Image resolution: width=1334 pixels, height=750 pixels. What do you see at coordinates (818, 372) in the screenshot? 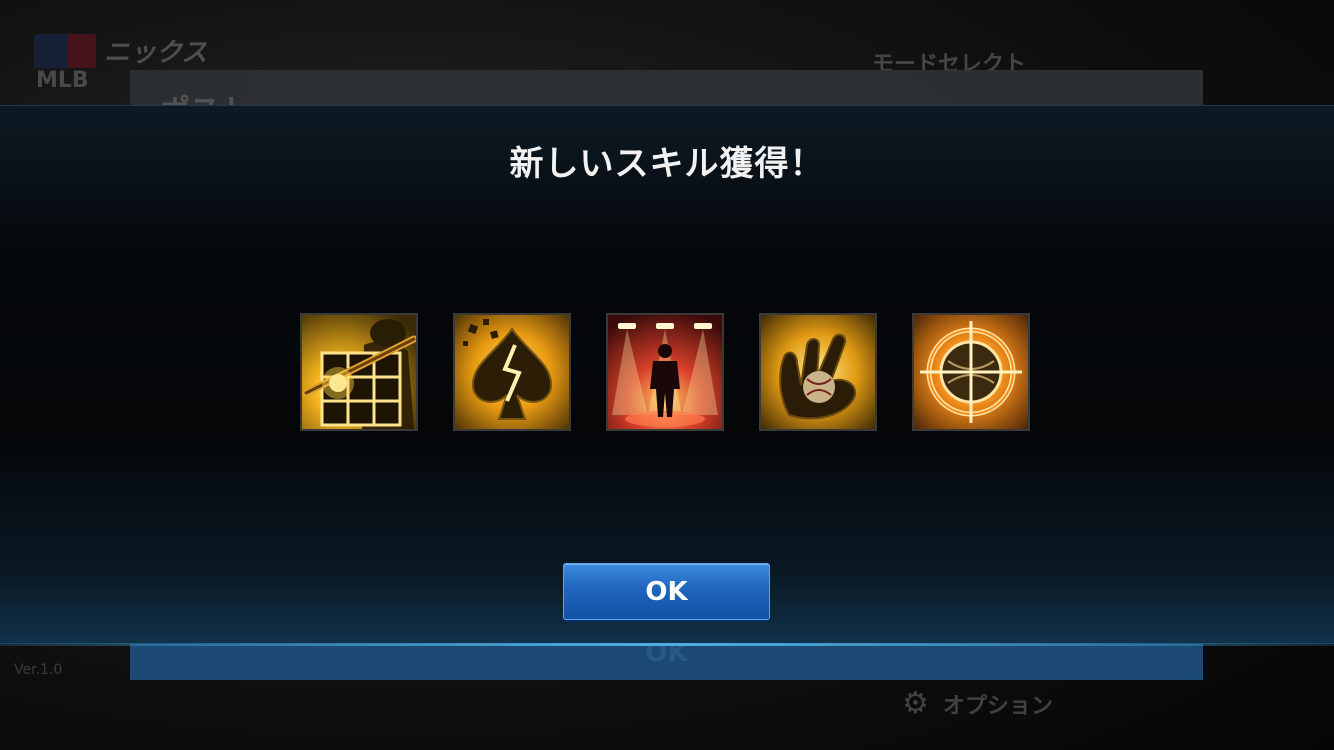
I see `fork-ball-grip-skill-icon` at bounding box center [818, 372].